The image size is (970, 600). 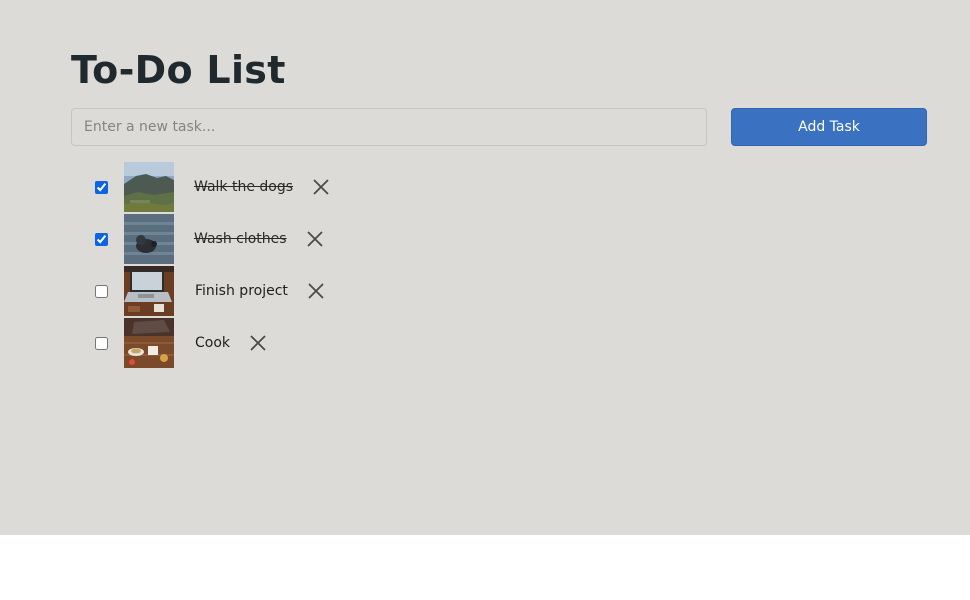 I want to click on task-label: Cook, so click(x=213, y=343).